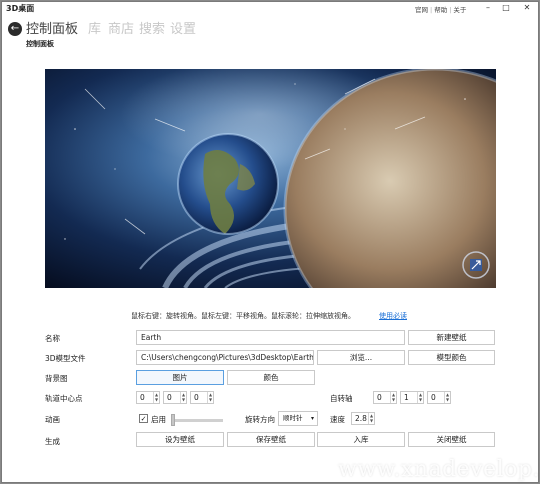 The height and width of the screenshot is (484, 540). Describe the element at coordinates (173, 420) in the screenshot. I see `animation-slider-thumb` at that location.